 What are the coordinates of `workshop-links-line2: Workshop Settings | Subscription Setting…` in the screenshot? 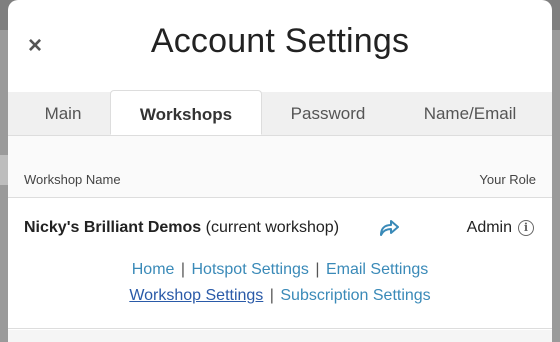 It's located at (280, 296).